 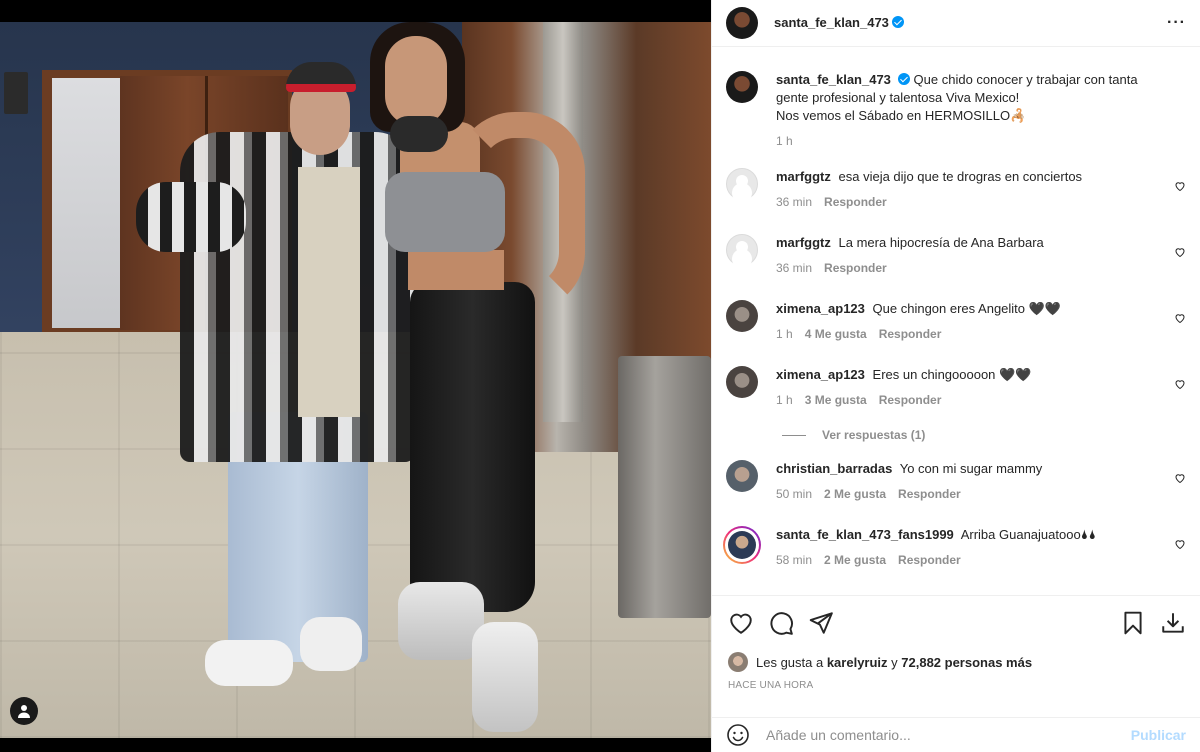 What do you see at coordinates (957, 141) in the screenshot?
I see `caption-meta: 1 h` at bounding box center [957, 141].